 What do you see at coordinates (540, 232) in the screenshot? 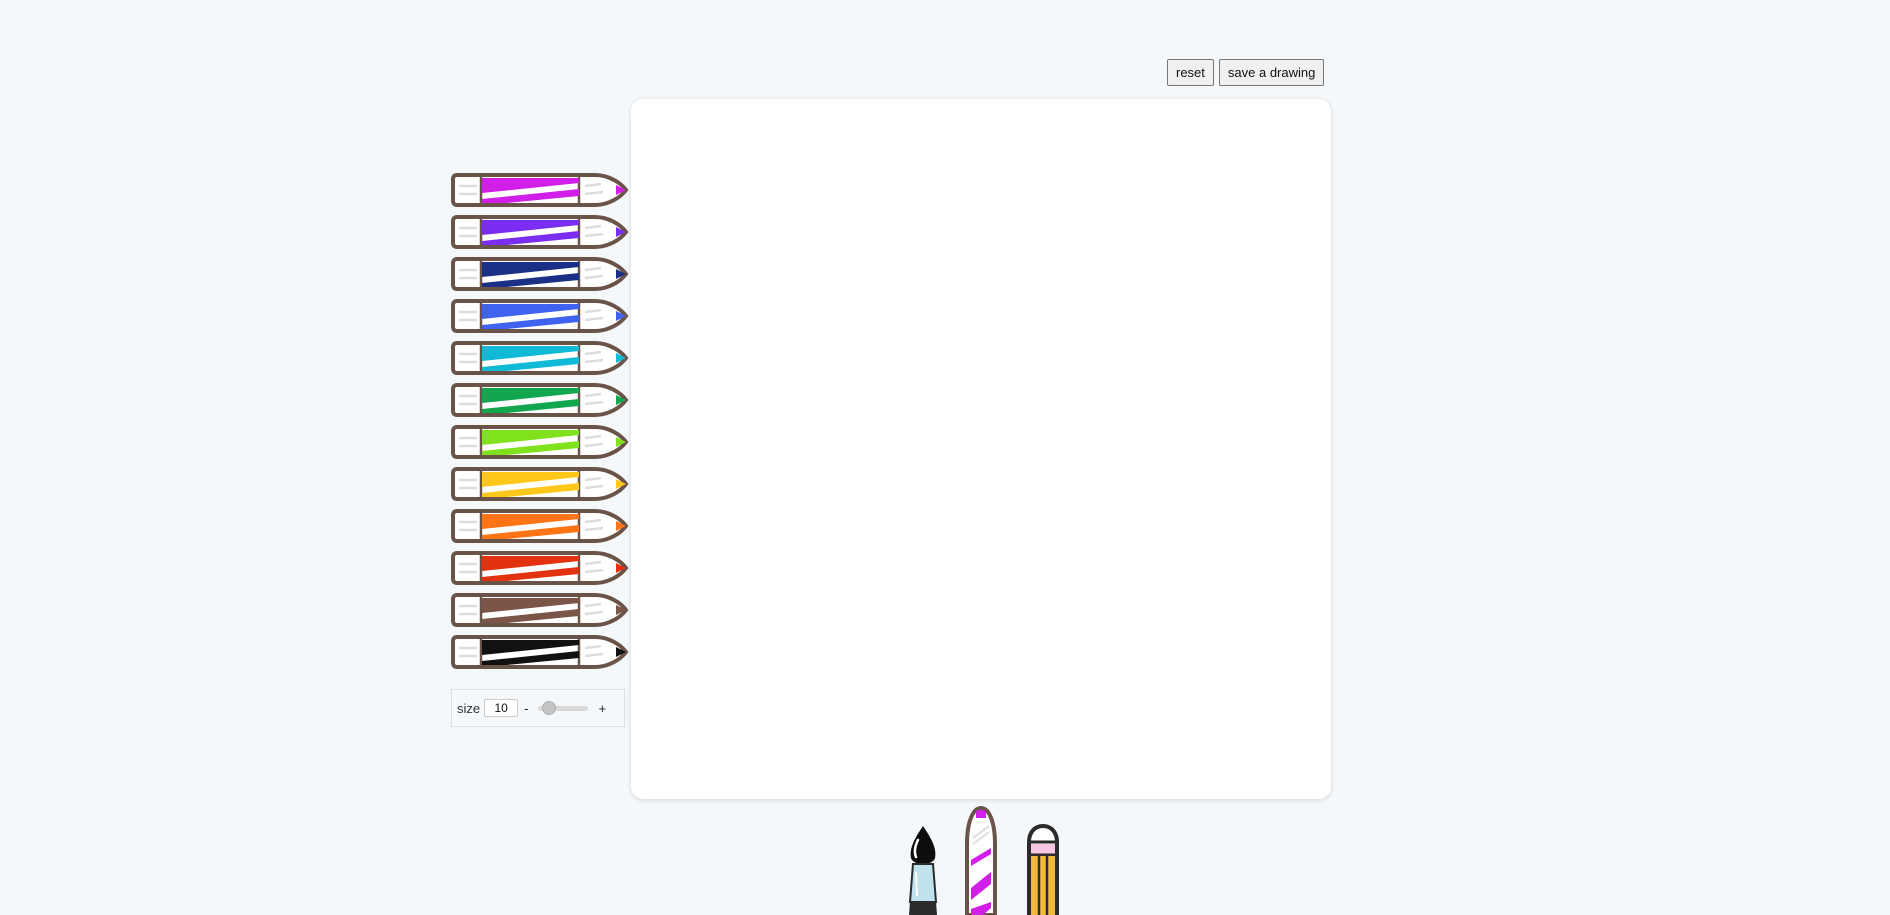
I see `marker-violet` at bounding box center [540, 232].